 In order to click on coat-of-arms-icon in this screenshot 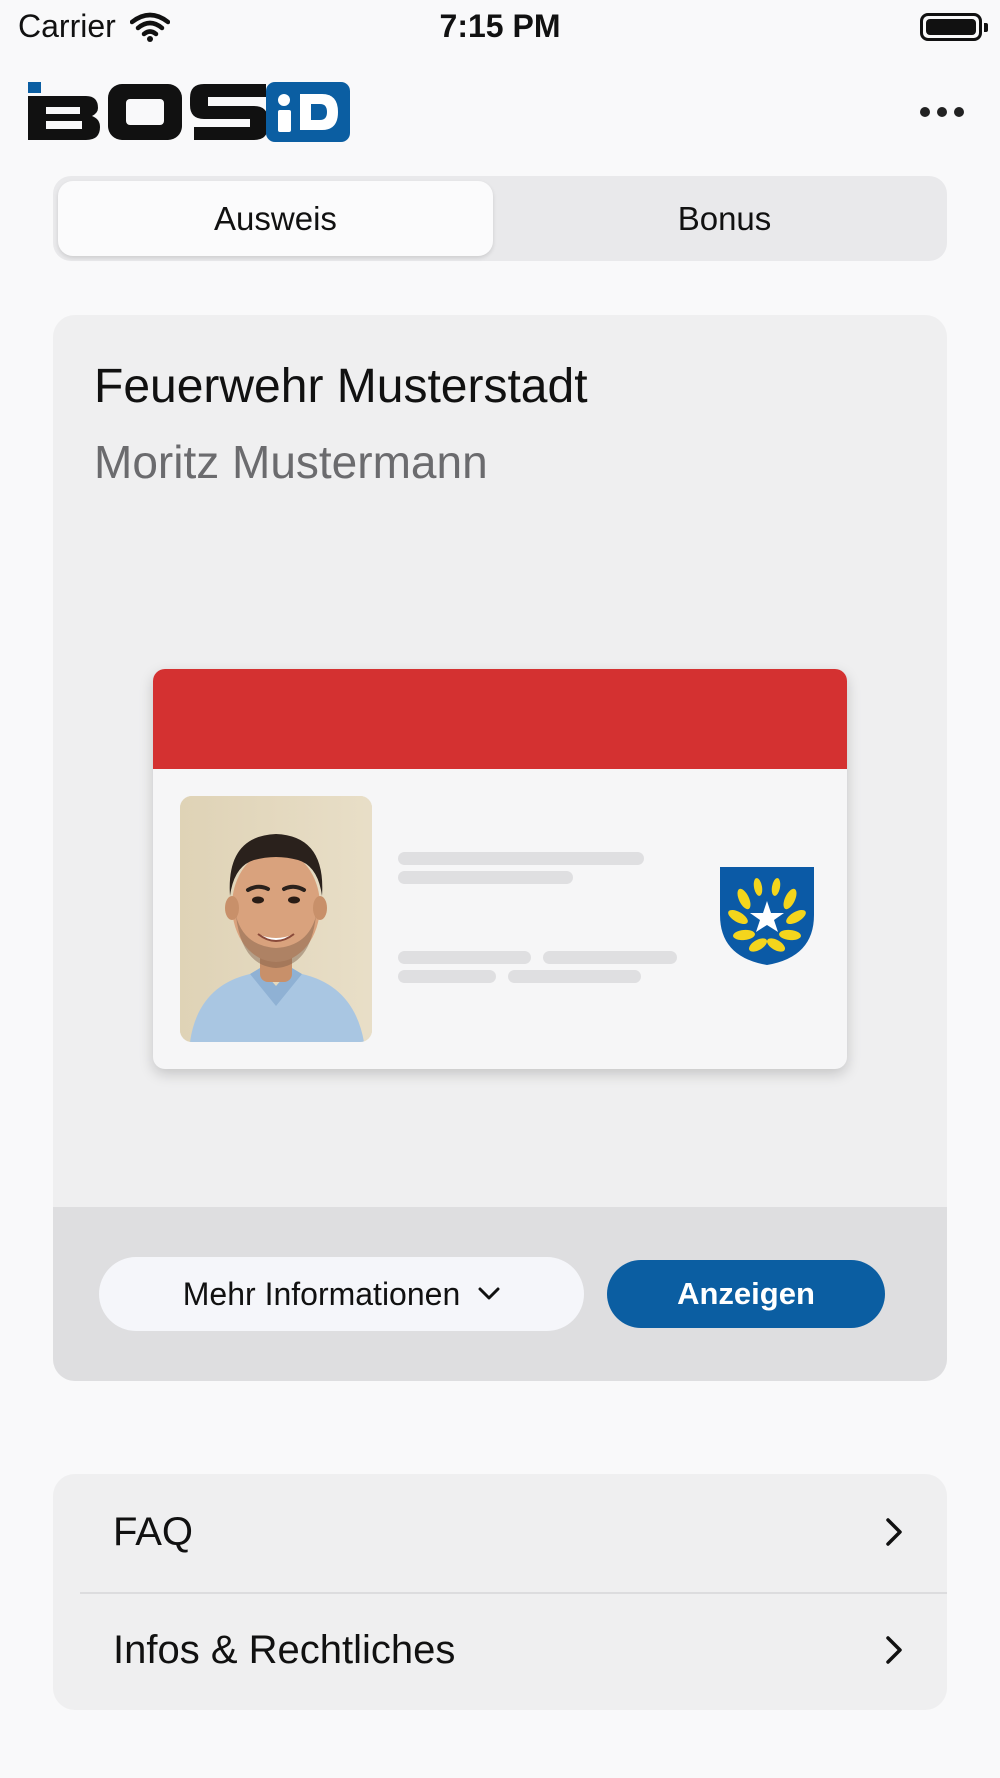, I will do `click(767, 916)`.